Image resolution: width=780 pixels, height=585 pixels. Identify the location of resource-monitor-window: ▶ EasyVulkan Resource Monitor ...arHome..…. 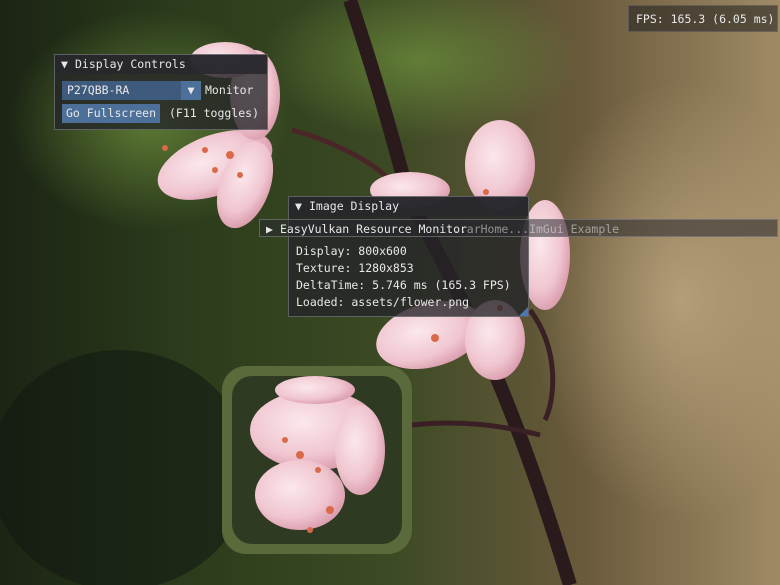
(518, 228).